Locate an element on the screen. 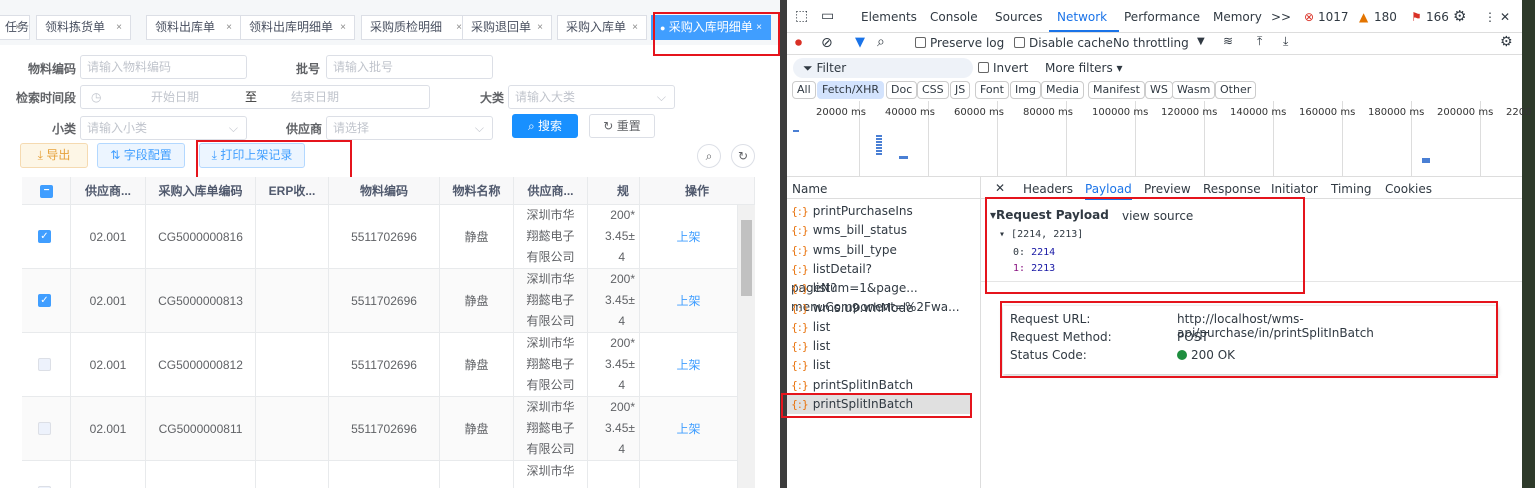 This screenshot has height=488, width=1535. detail-tab: Response is located at coordinates (1232, 189).